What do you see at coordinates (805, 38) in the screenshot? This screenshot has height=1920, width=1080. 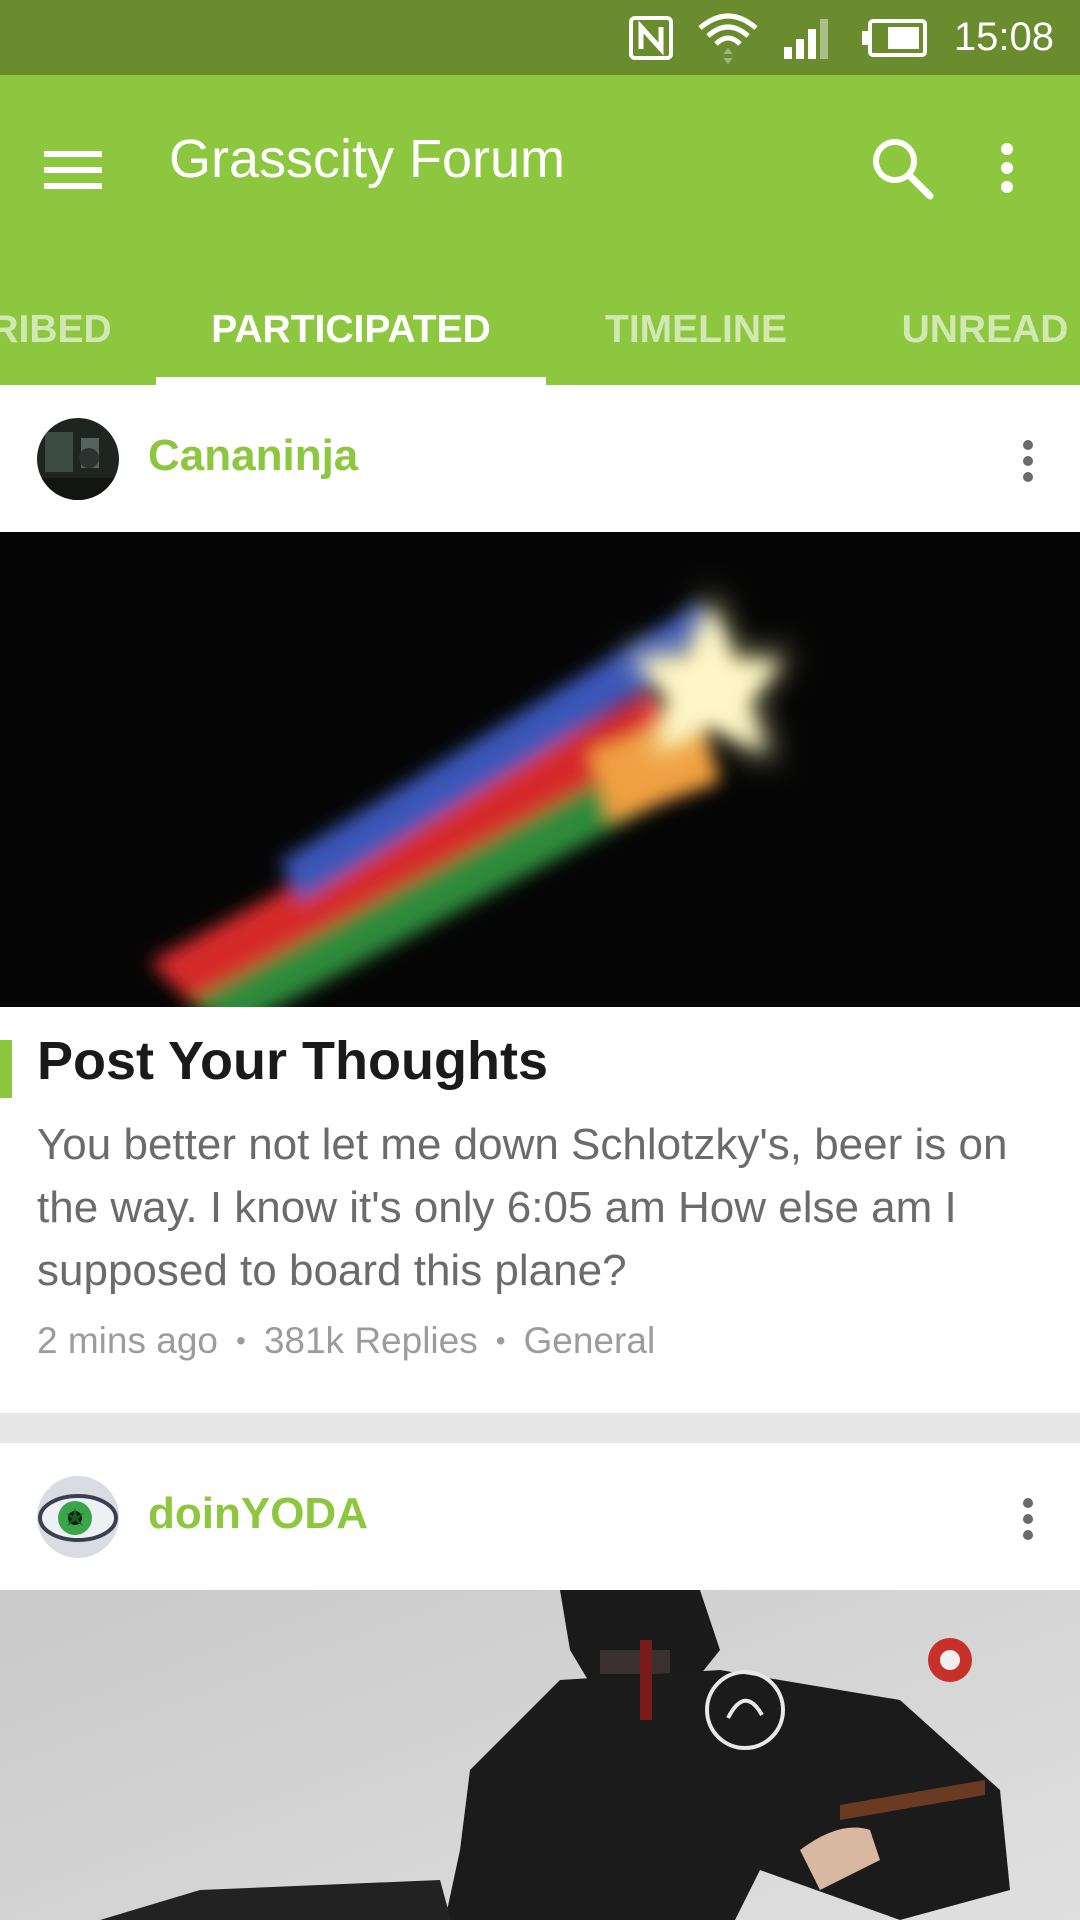 I see `signal-icon` at bounding box center [805, 38].